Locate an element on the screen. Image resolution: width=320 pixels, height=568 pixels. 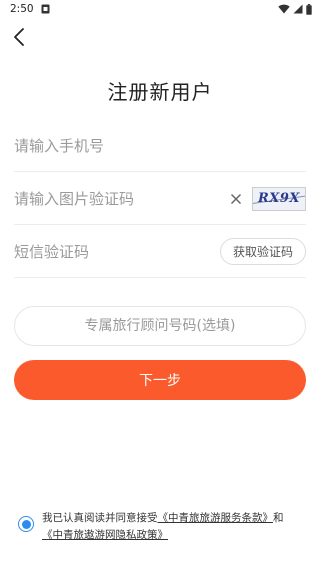
get-sms-code-button: 获取验证码 is located at coordinates (262, 251).